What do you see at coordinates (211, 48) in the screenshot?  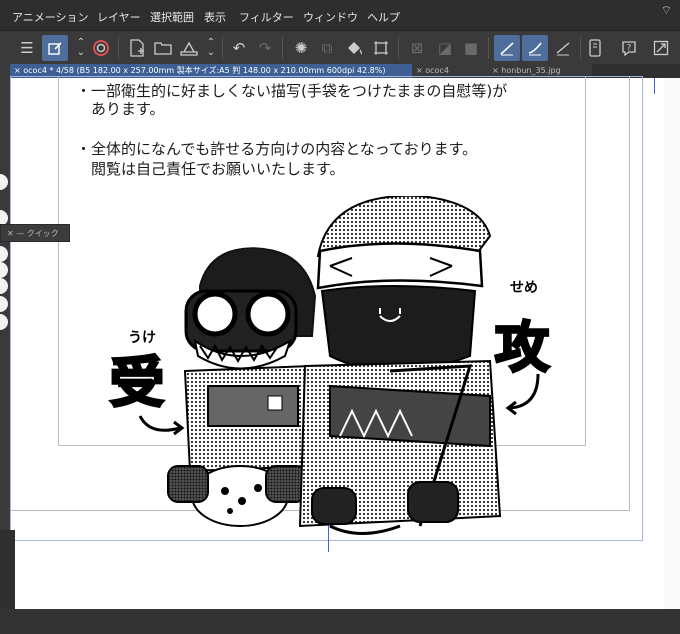 I see `chevron-updown-icon: ⌃ ⌄` at bounding box center [211, 48].